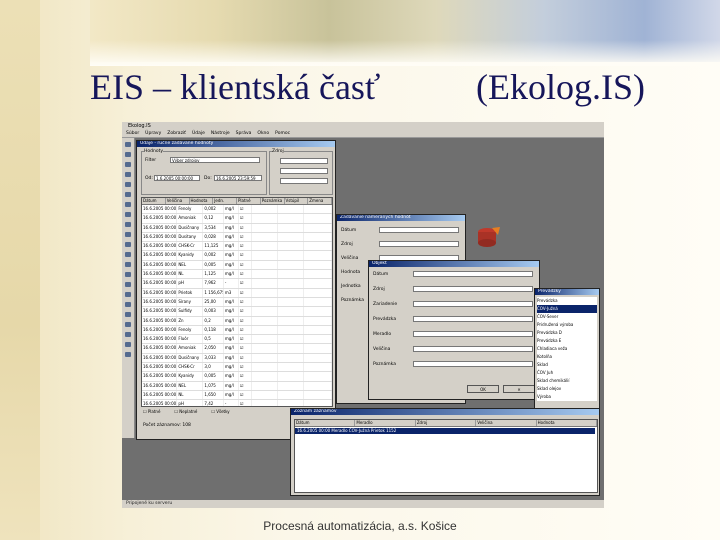 This screenshot has height=540, width=720. What do you see at coordinates (237, 275) in the screenshot?
I see `table-row: 16.6.2005 00:00:00NL1,125mg/l☑` at bounding box center [237, 275].